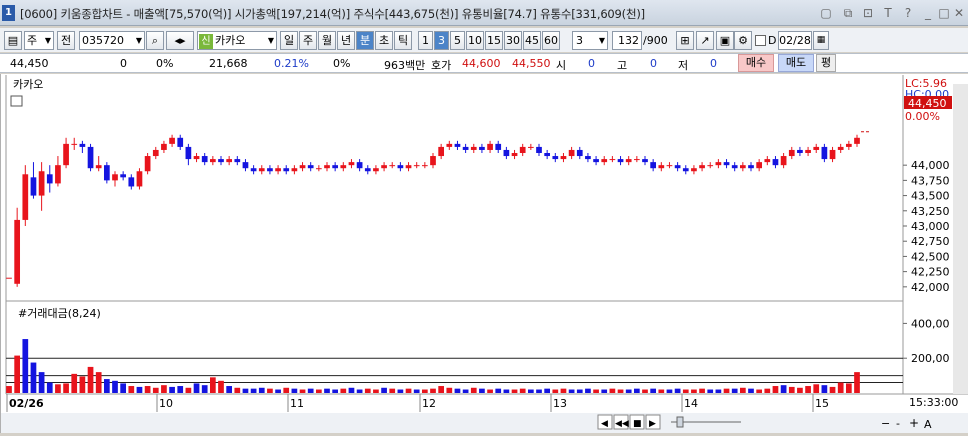  Describe the element at coordinates (112, 40) in the screenshot. I see `stock-code-input: 035720 ▼` at that location.